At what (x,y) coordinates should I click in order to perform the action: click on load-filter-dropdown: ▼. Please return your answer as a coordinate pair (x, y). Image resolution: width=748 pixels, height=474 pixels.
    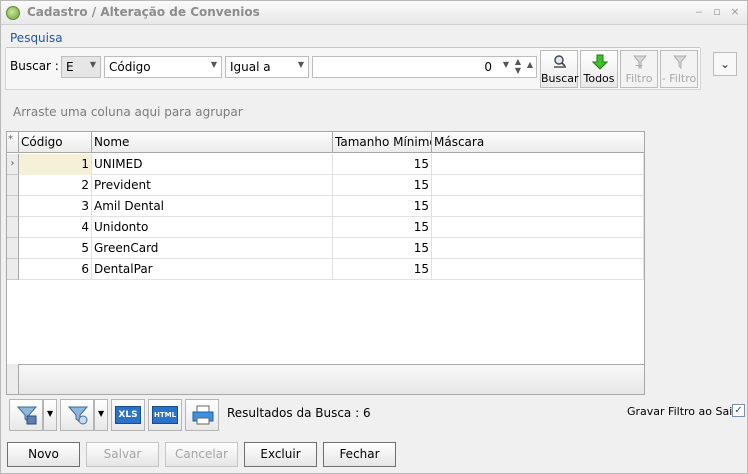
    Looking at the image, I should click on (101, 415).